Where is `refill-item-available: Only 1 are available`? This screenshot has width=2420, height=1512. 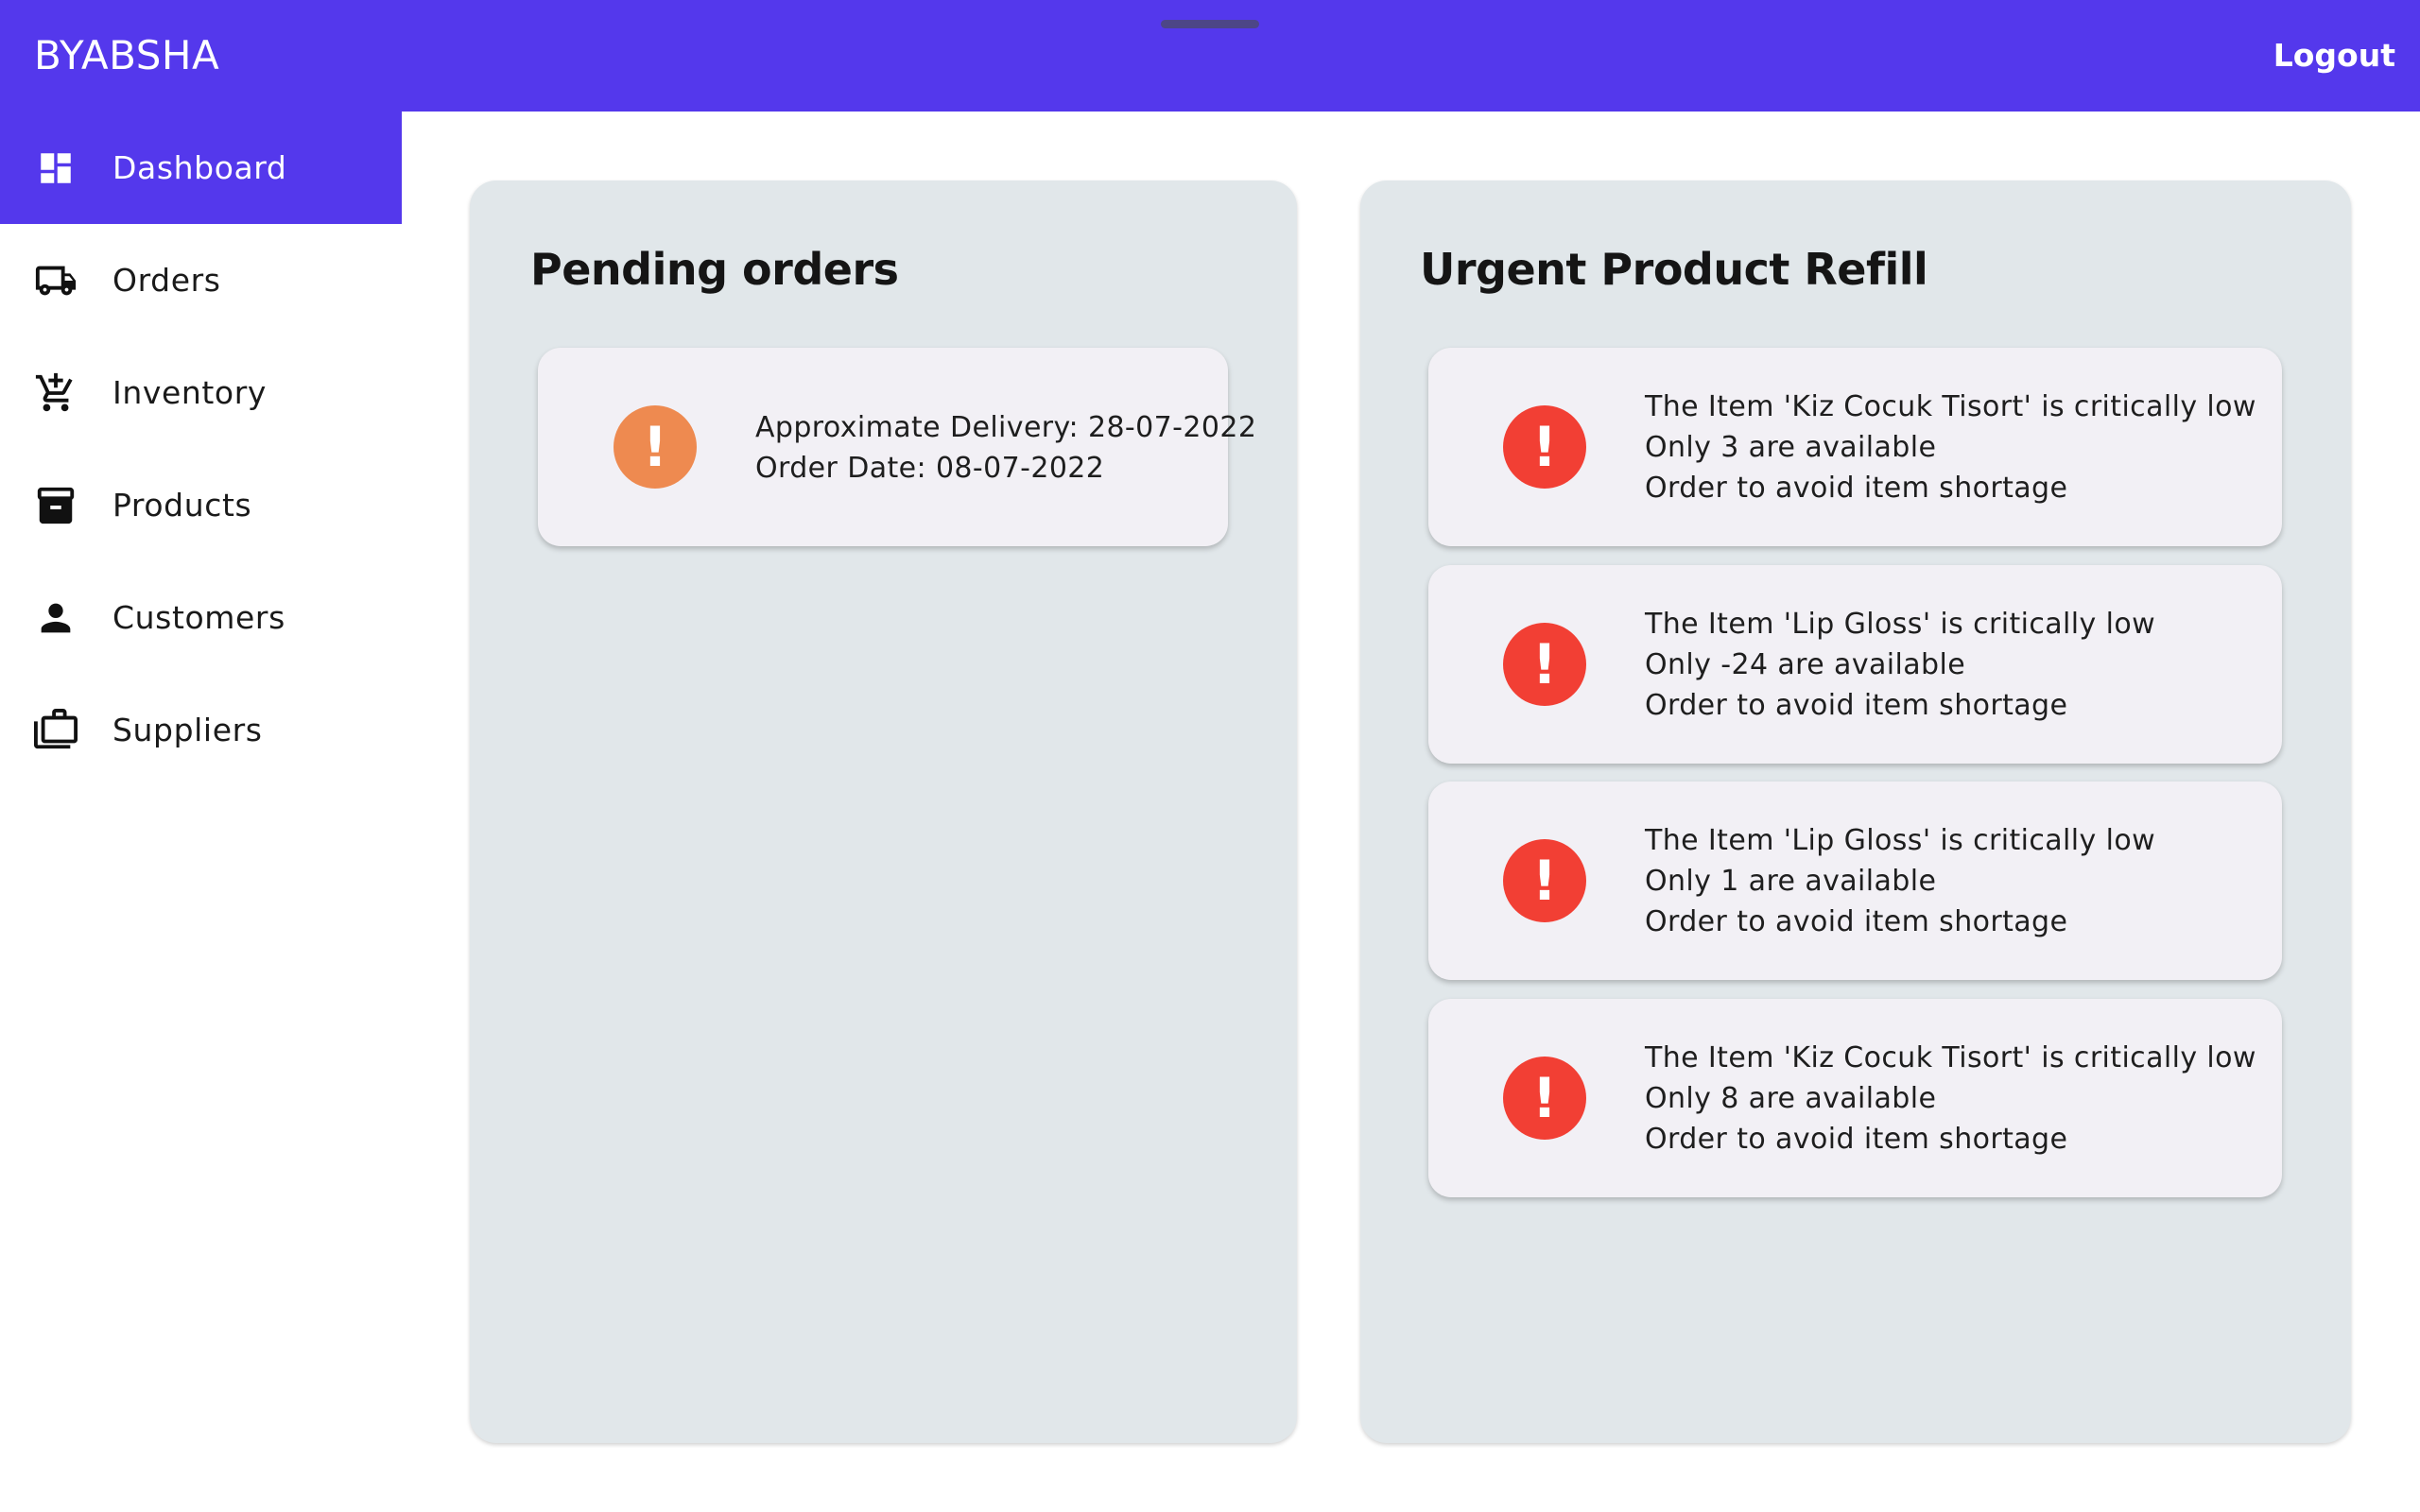 refill-item-available: Only 1 are available is located at coordinates (1791, 881).